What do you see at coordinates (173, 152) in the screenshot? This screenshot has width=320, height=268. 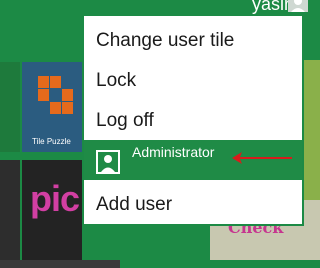 I see `administrator-label: Administrator` at bounding box center [173, 152].